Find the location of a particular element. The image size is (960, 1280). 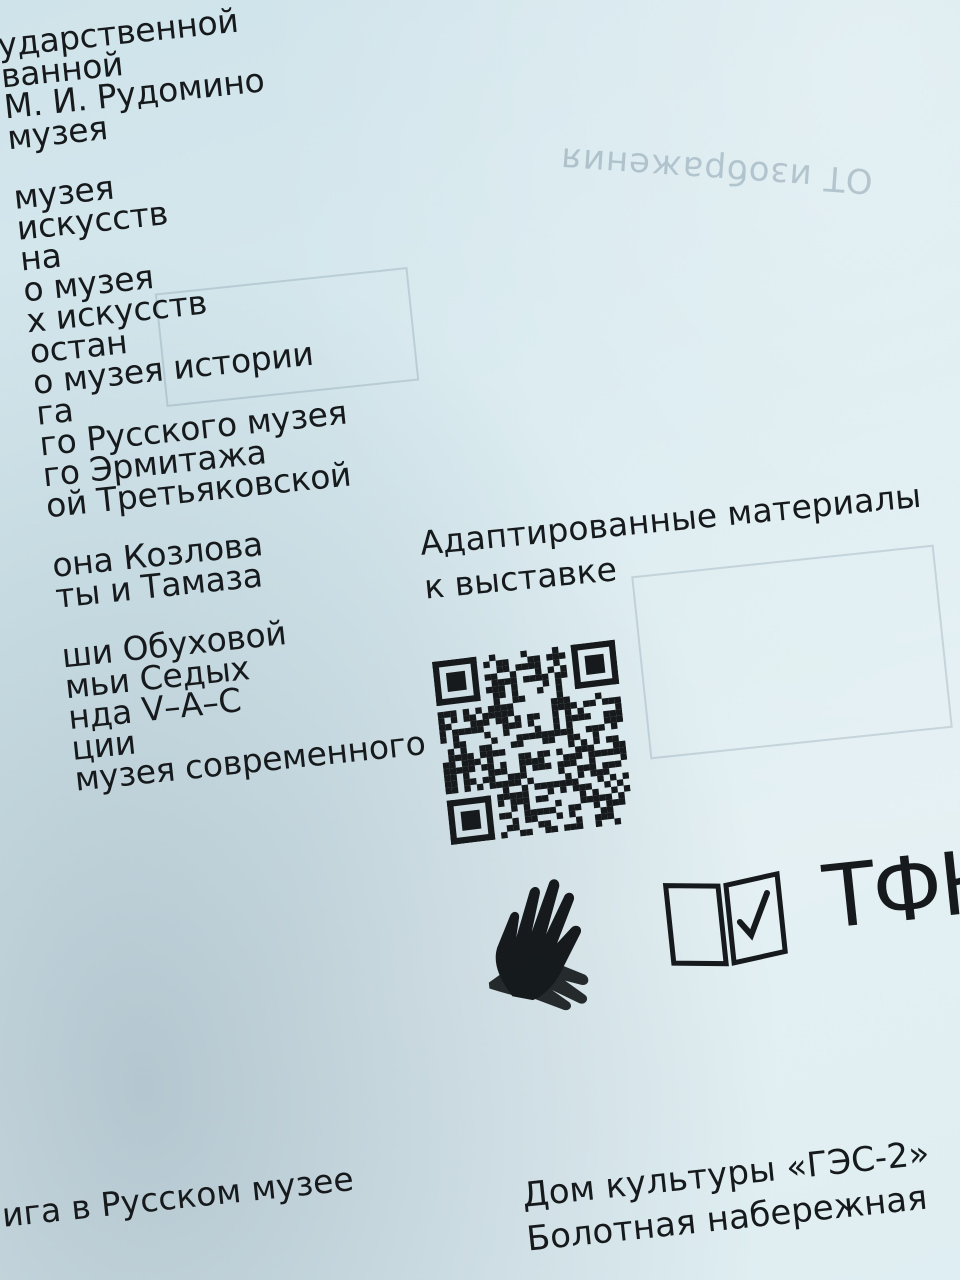

venue-address: Дом культуры «ГЭС-2» Болотная набережная is located at coordinates (728, 1196).